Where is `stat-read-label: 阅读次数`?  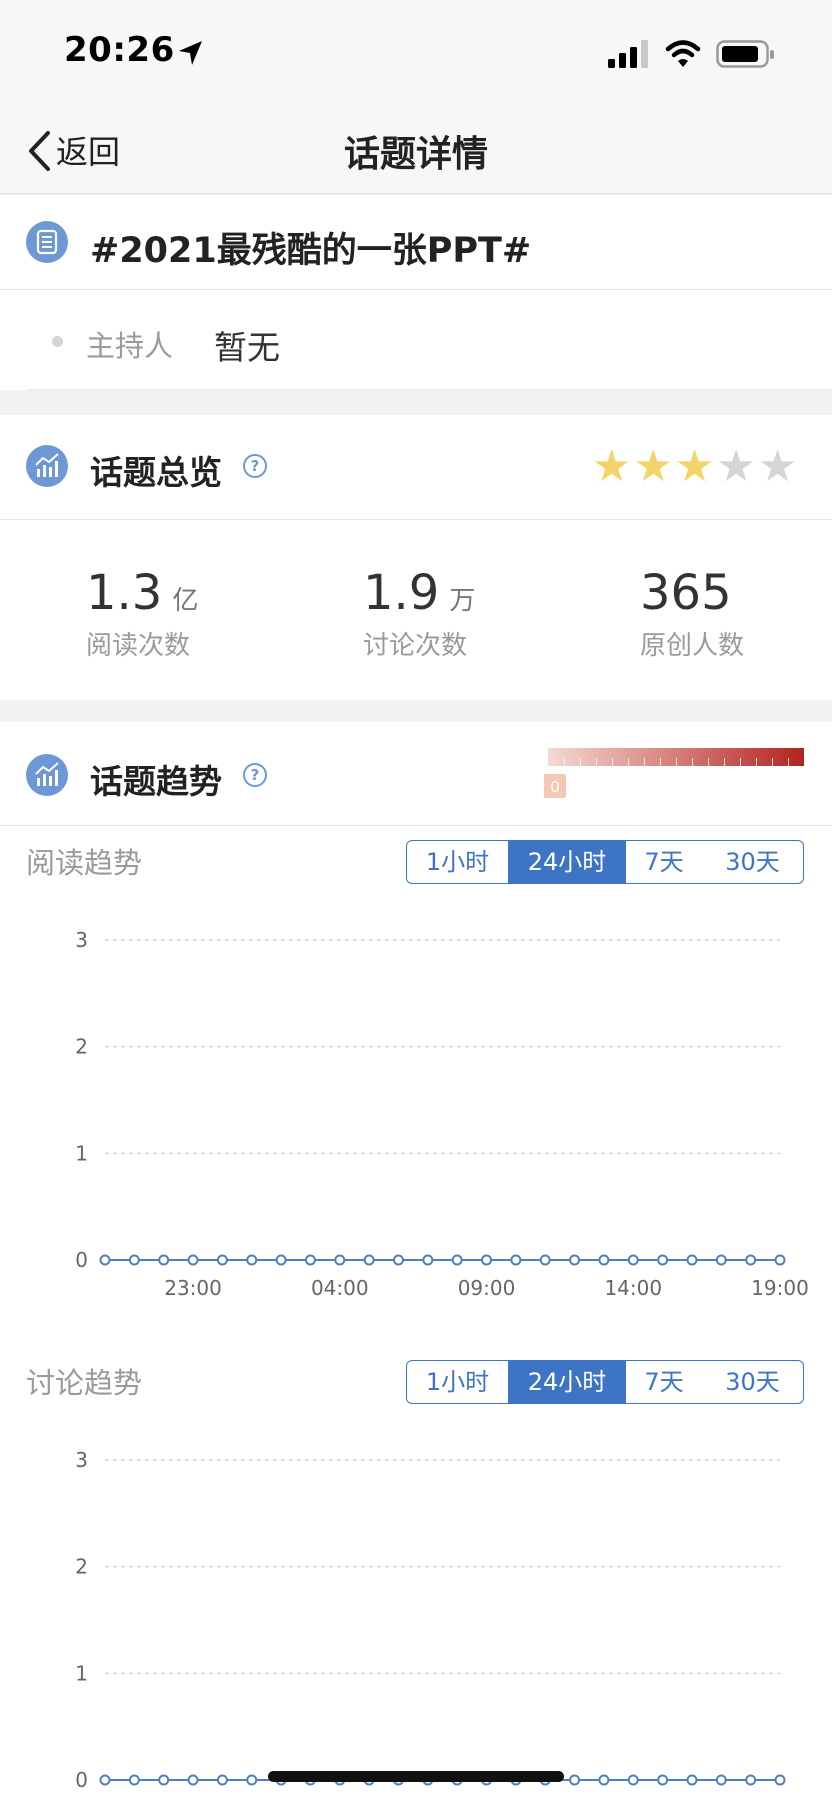
stat-read-label: 阅读次数 is located at coordinates (138, 646).